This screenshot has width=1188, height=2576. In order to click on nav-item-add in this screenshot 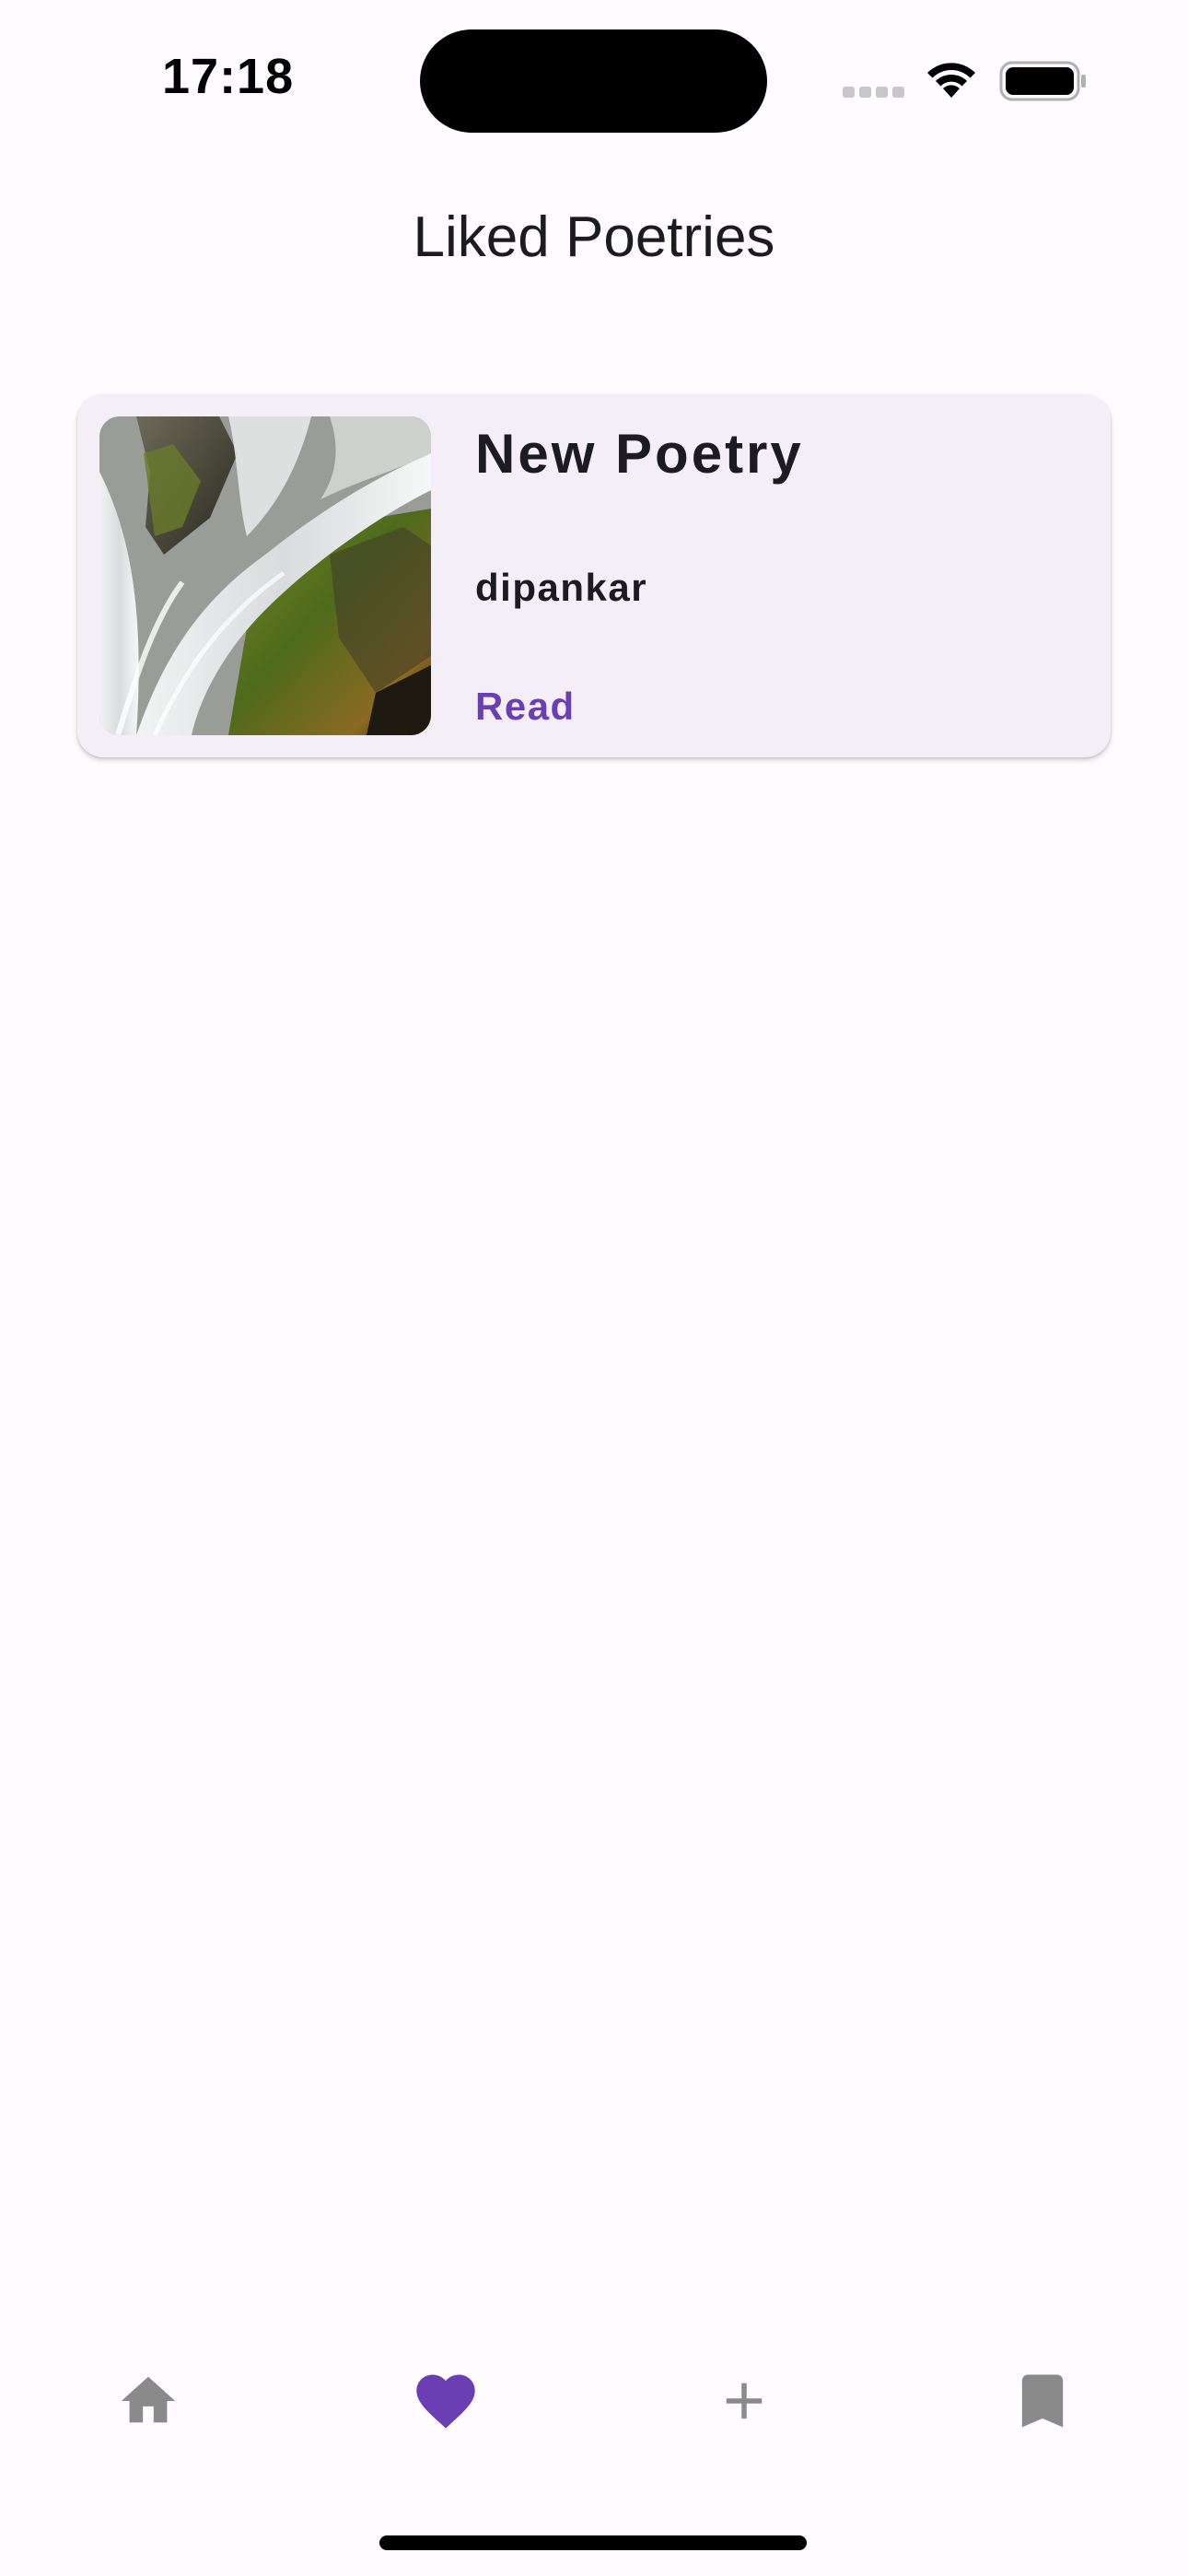, I will do `click(744, 2400)`.